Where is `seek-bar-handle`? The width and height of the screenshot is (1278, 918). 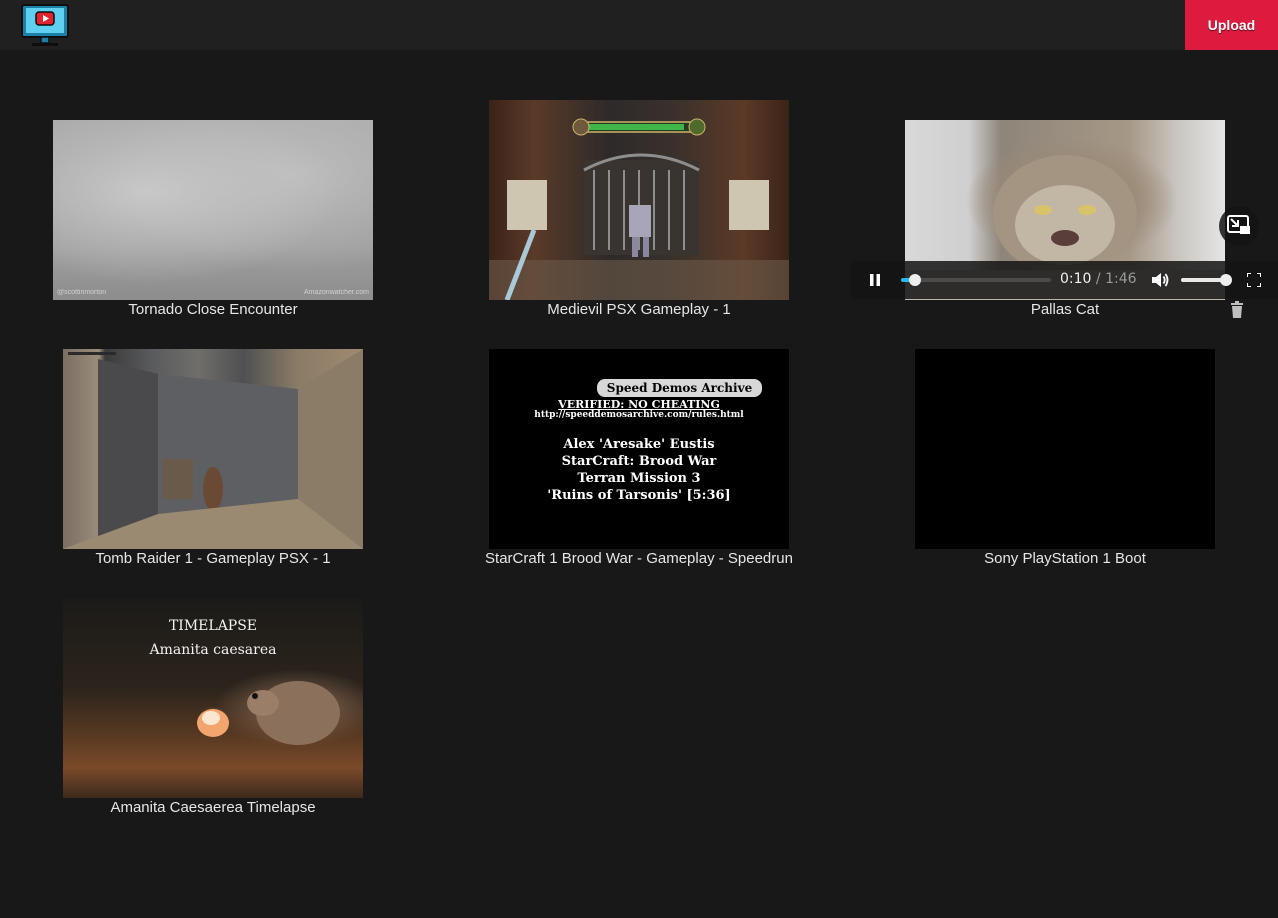 seek-bar-handle is located at coordinates (915, 280).